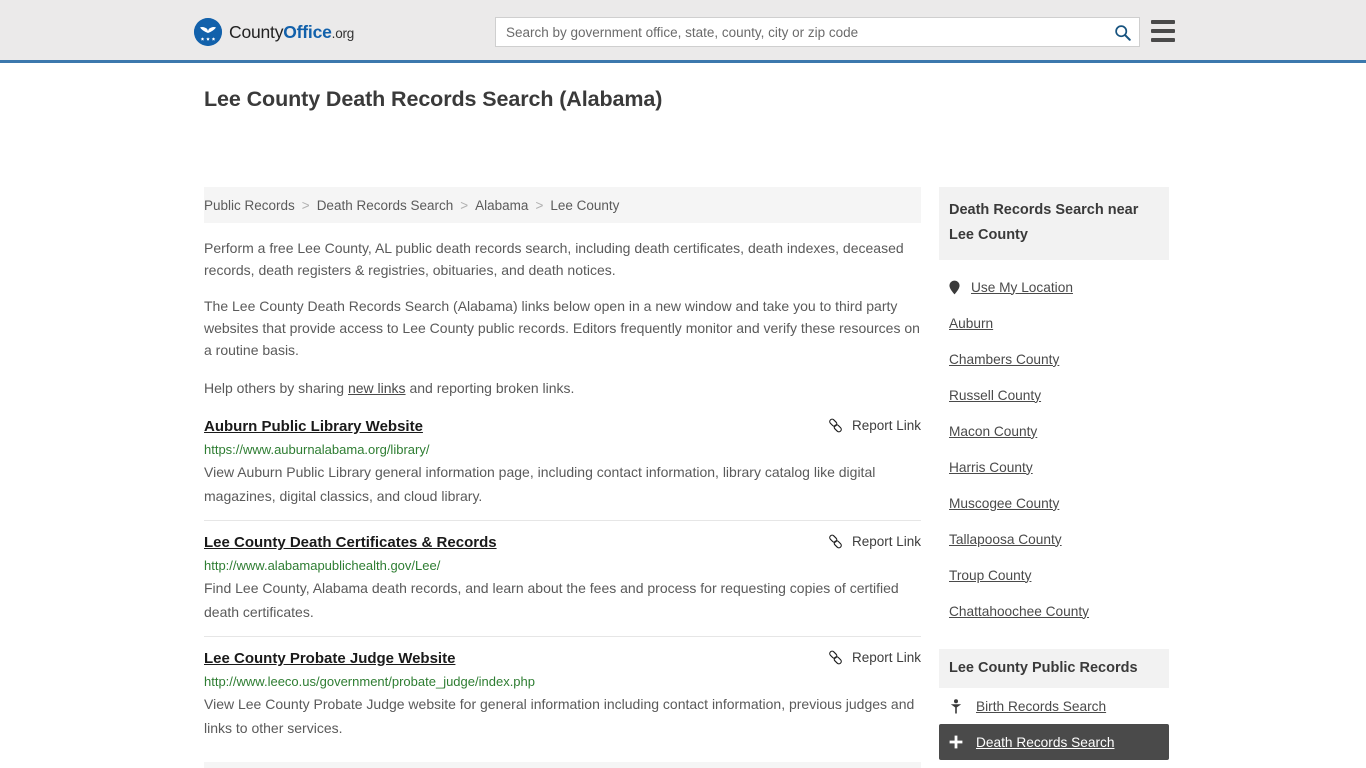  What do you see at coordinates (307, 31) in the screenshot?
I see `logo-text-office: Office` at bounding box center [307, 31].